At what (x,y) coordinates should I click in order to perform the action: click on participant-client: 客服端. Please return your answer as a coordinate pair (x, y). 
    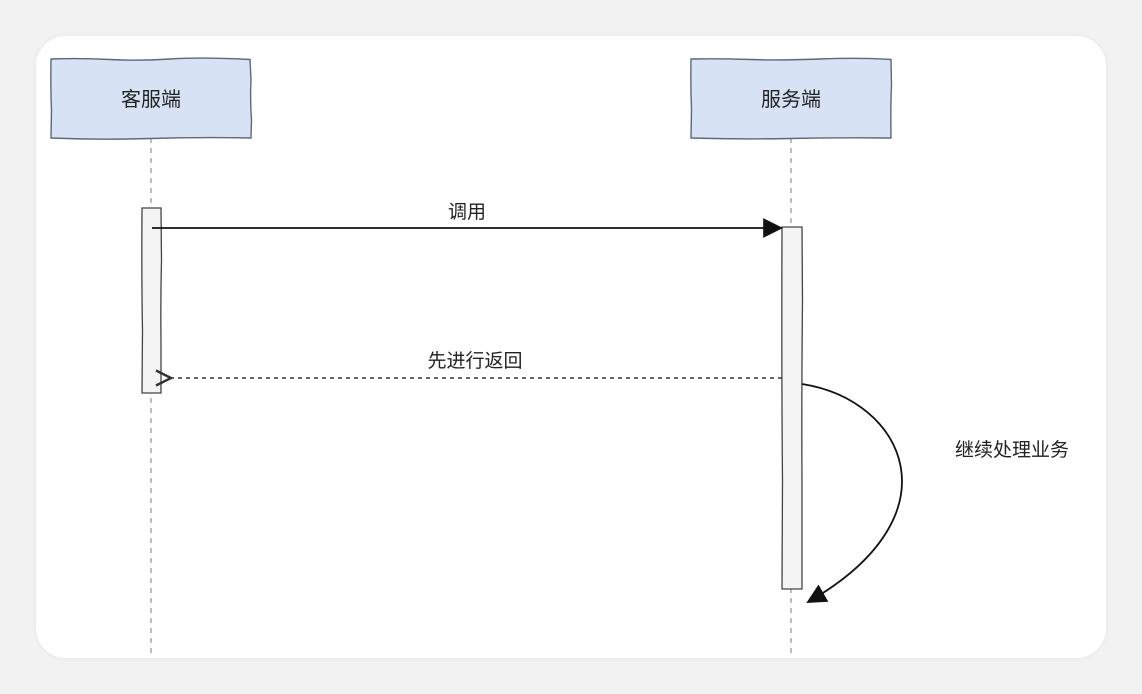
    Looking at the image, I should click on (151, 98).